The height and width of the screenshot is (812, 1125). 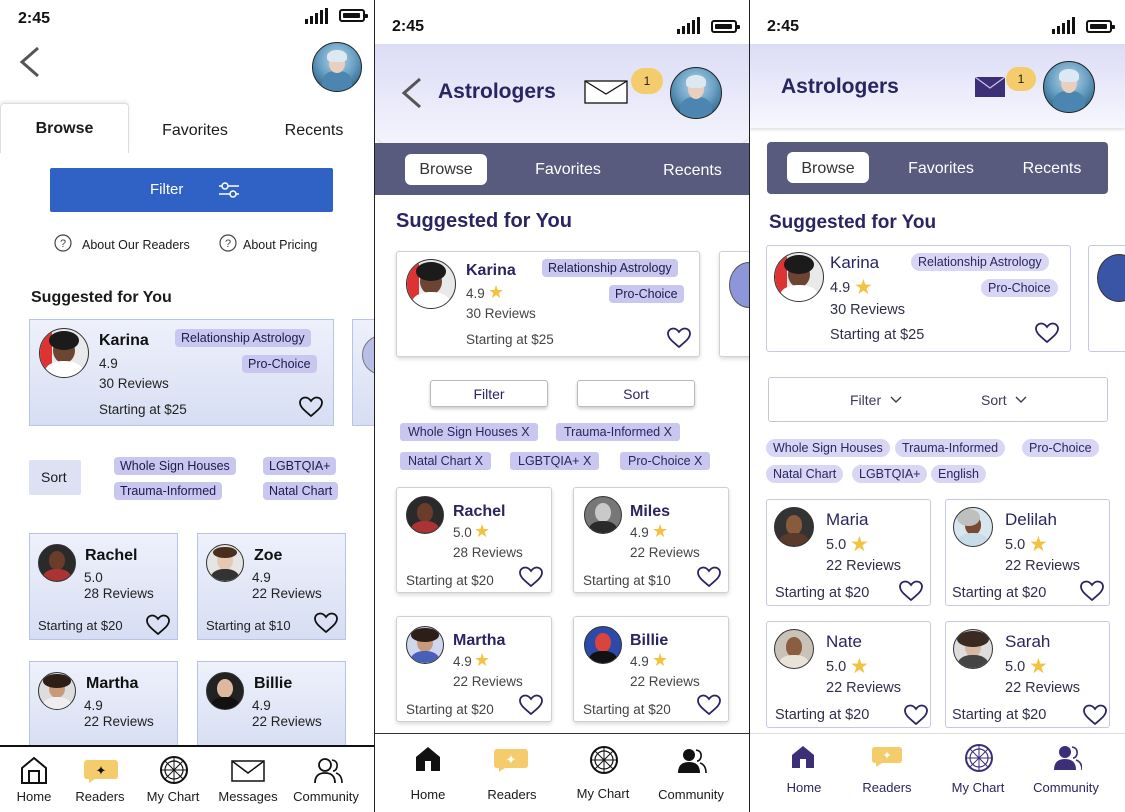 I want to click on filter-tag: Whole Sign Houses X, so click(x=469, y=432).